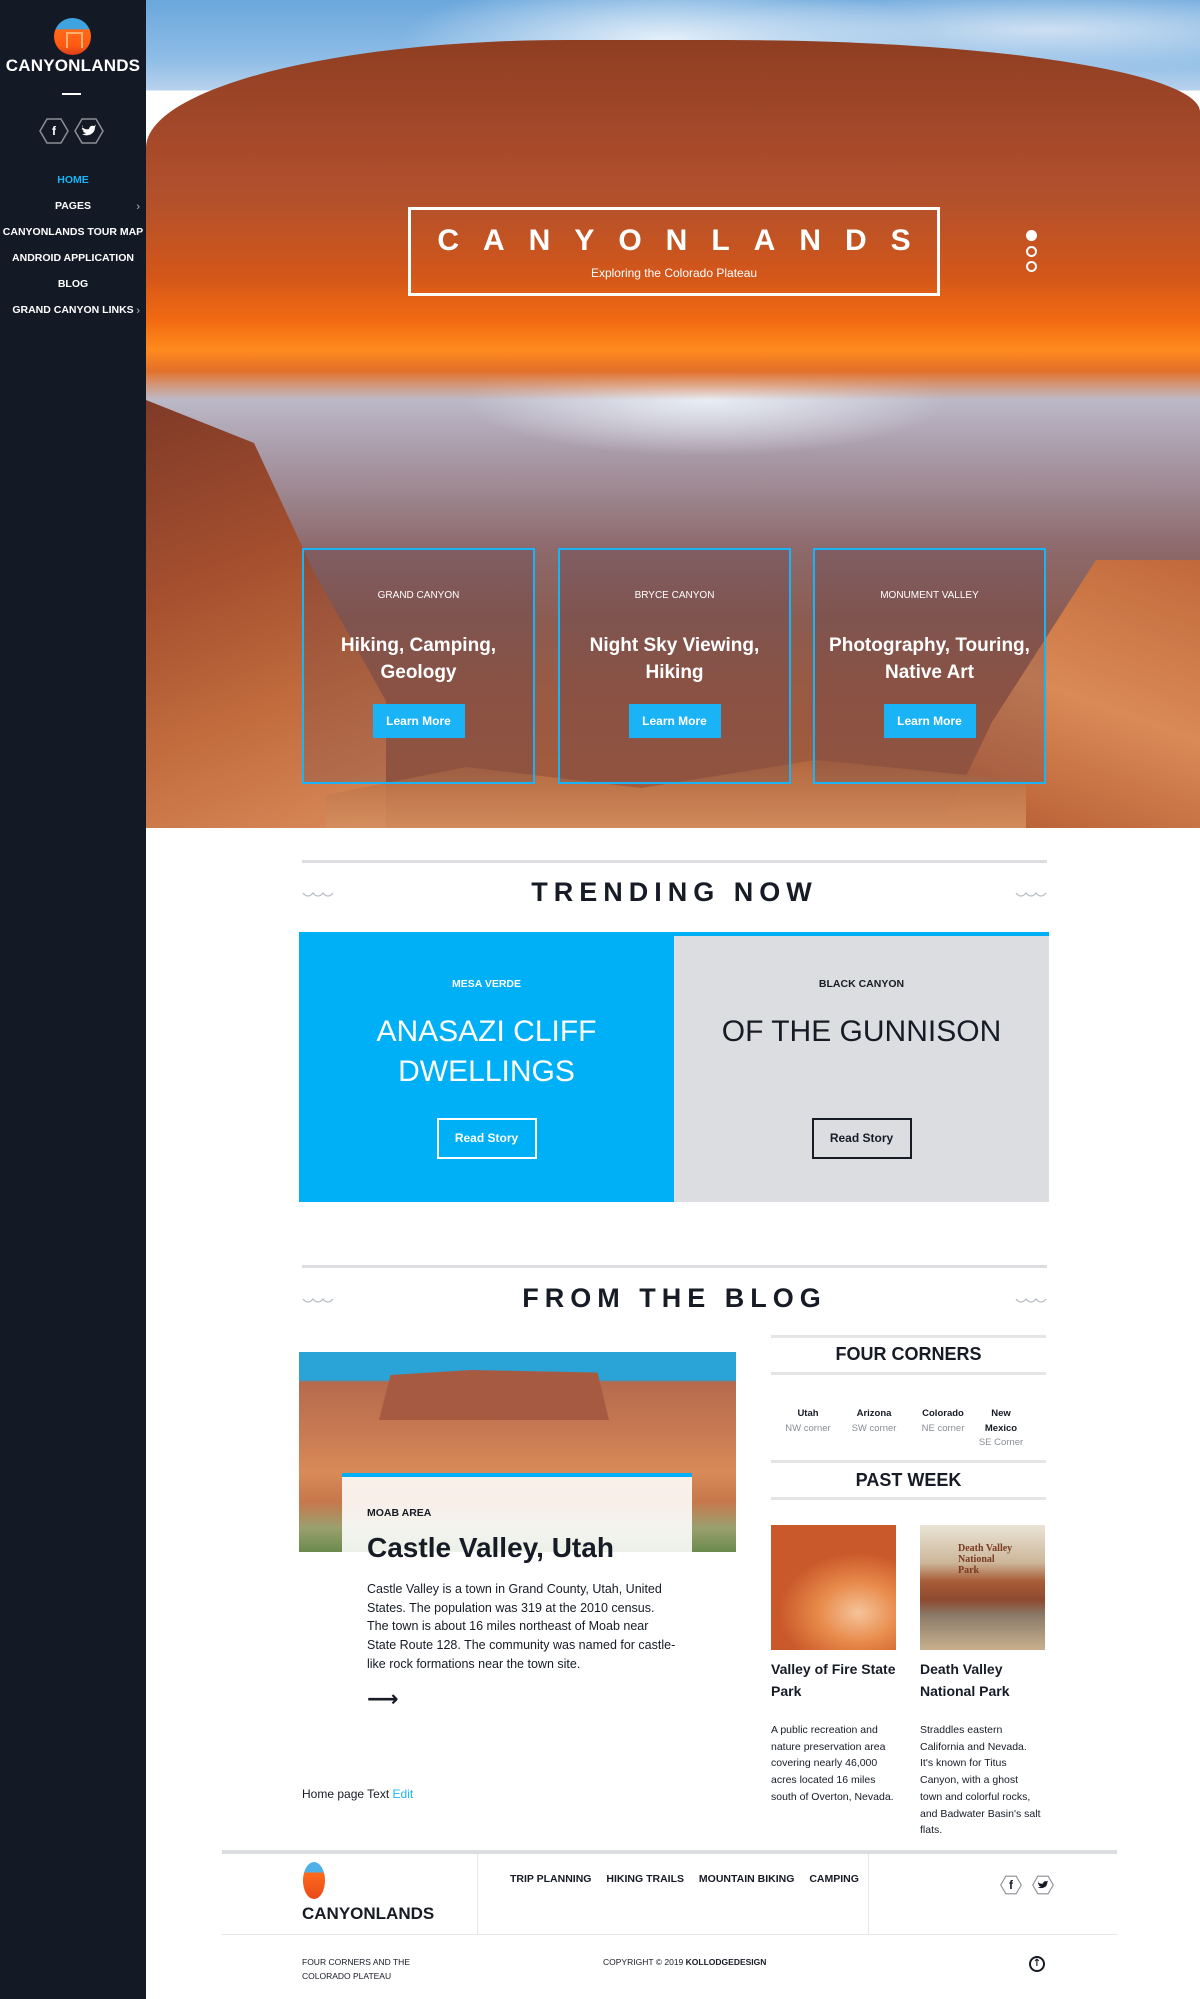 The image size is (1200, 1999). I want to click on corner-label: NW corner, so click(808, 1428).